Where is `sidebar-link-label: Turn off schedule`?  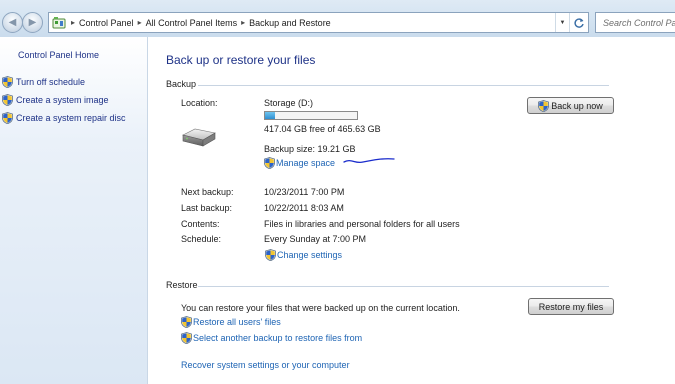
sidebar-link-label: Turn off schedule is located at coordinates (51, 82).